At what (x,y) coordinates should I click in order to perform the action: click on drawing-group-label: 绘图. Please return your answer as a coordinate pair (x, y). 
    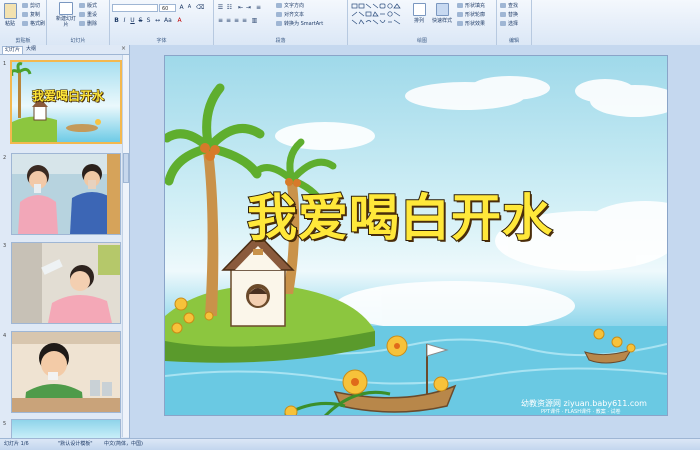
    Looking at the image, I should click on (421, 41).